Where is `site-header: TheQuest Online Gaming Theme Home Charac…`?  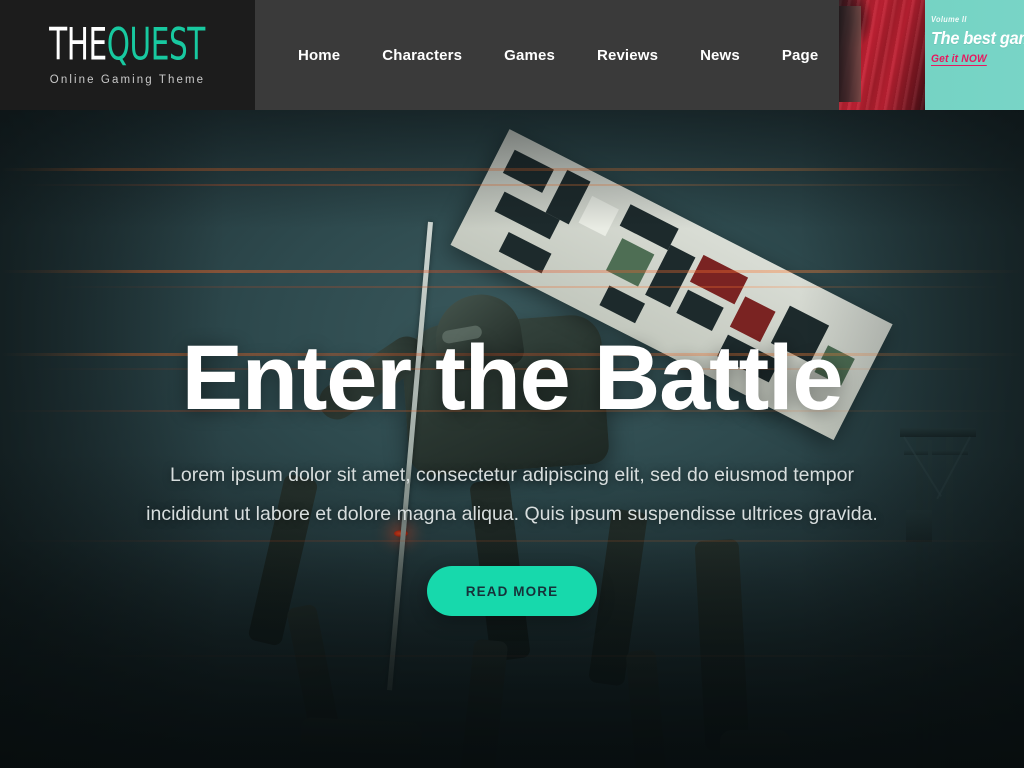 site-header: TheQuest Online Gaming Theme Home Charac… is located at coordinates (512, 55).